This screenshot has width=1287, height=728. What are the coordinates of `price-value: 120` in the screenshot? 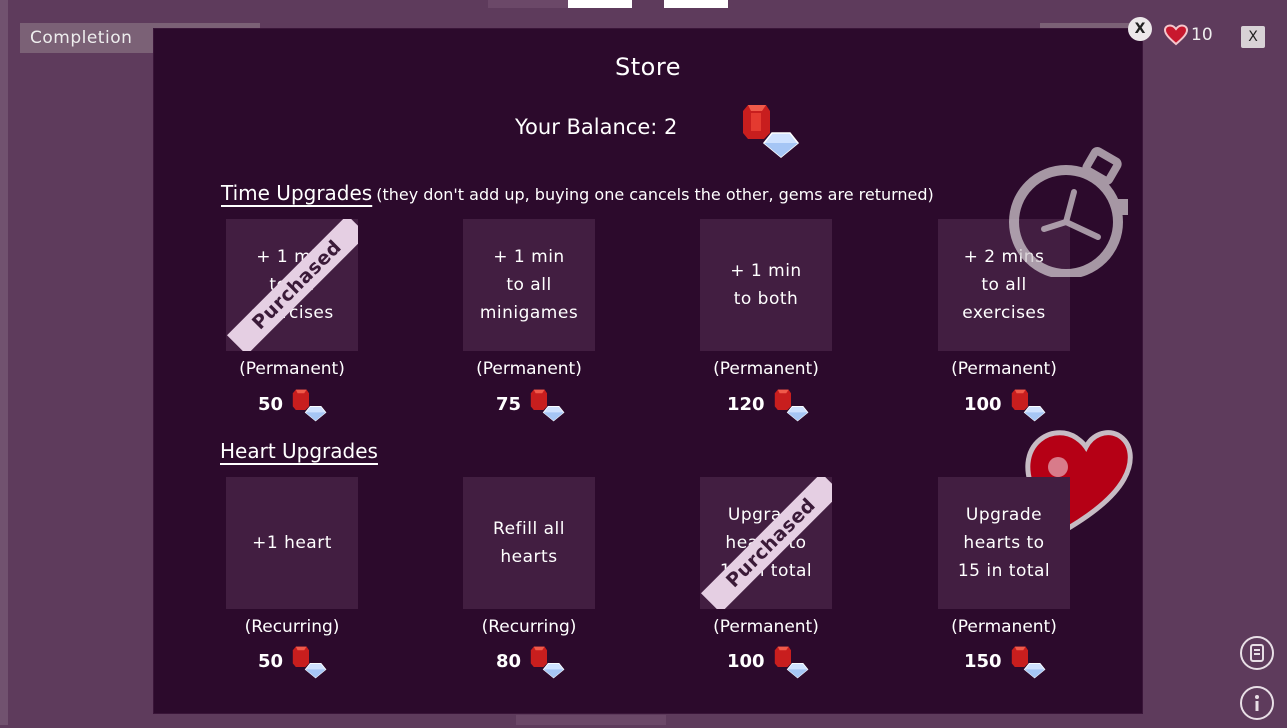 It's located at (746, 404).